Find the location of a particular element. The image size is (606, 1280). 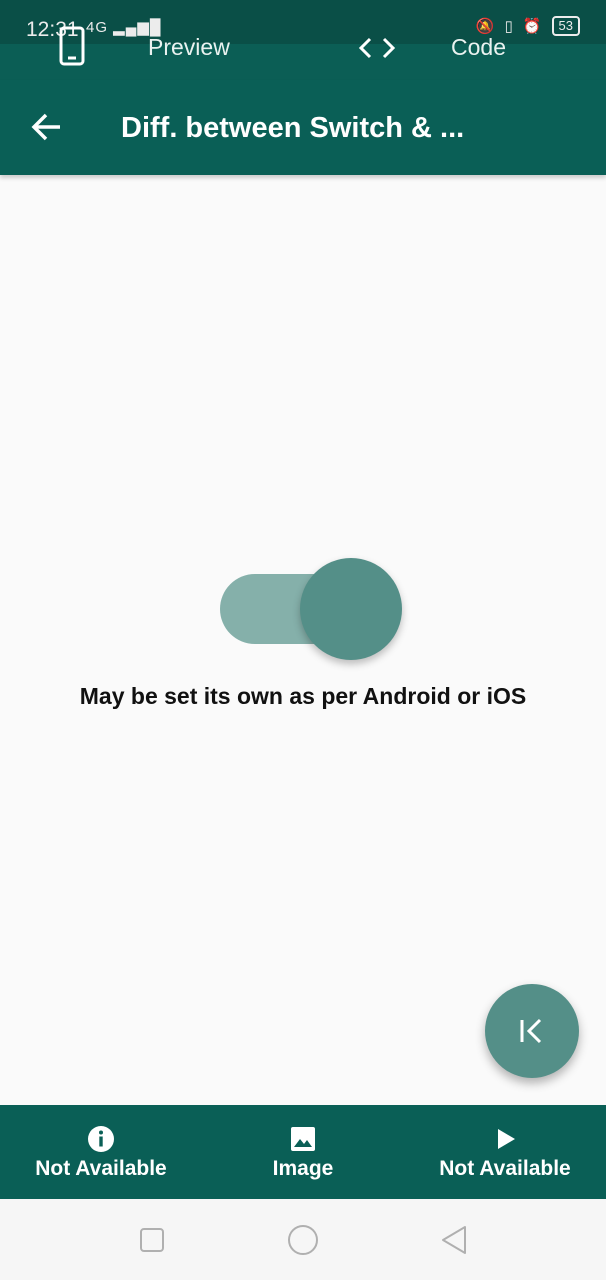

top-tab-strip: 12:31 4G ▂▄▆█ 🔕 ▯ ⏰ 53 Preview Code is located at coordinates (303, 40).